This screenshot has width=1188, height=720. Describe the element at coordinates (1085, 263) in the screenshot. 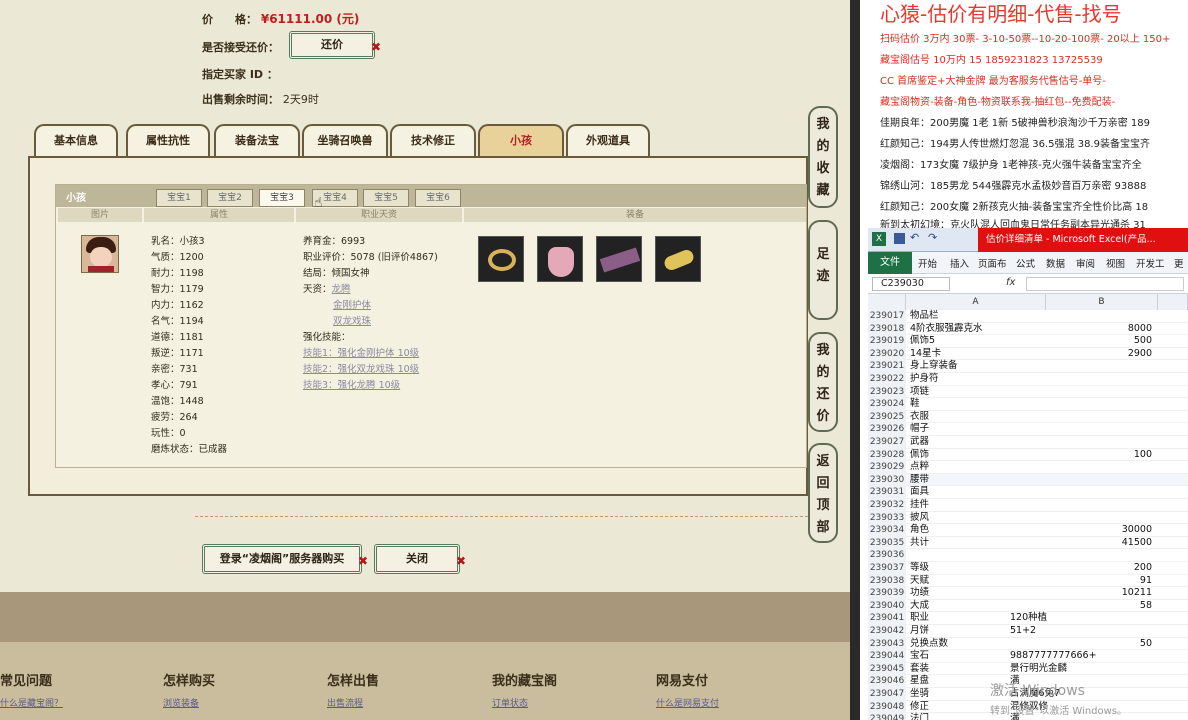

I see `ribbon-tab-review: 审阅` at that location.